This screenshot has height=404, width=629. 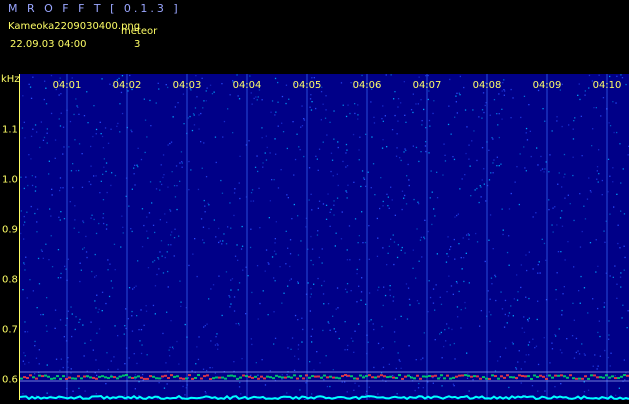 What do you see at coordinates (94, 8) in the screenshot?
I see `app-title: M R O F F T [ 0.1.3 ]` at bounding box center [94, 8].